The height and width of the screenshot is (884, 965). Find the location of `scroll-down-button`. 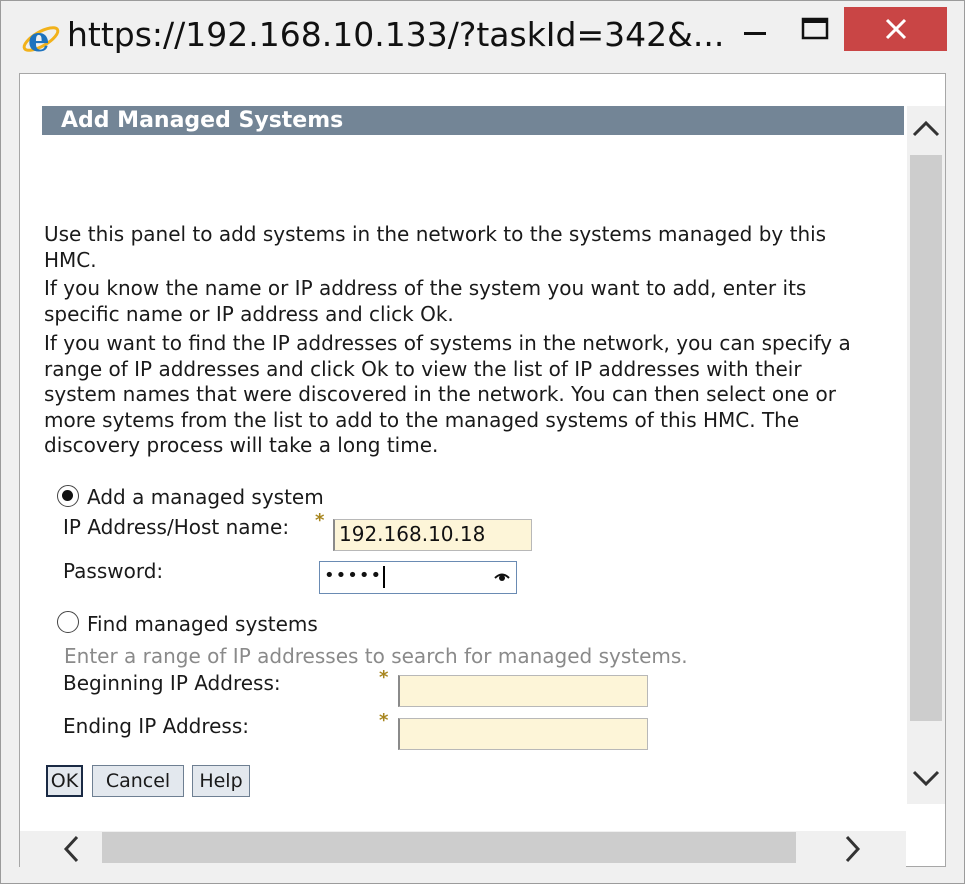

scroll-down-button is located at coordinates (926, 779).